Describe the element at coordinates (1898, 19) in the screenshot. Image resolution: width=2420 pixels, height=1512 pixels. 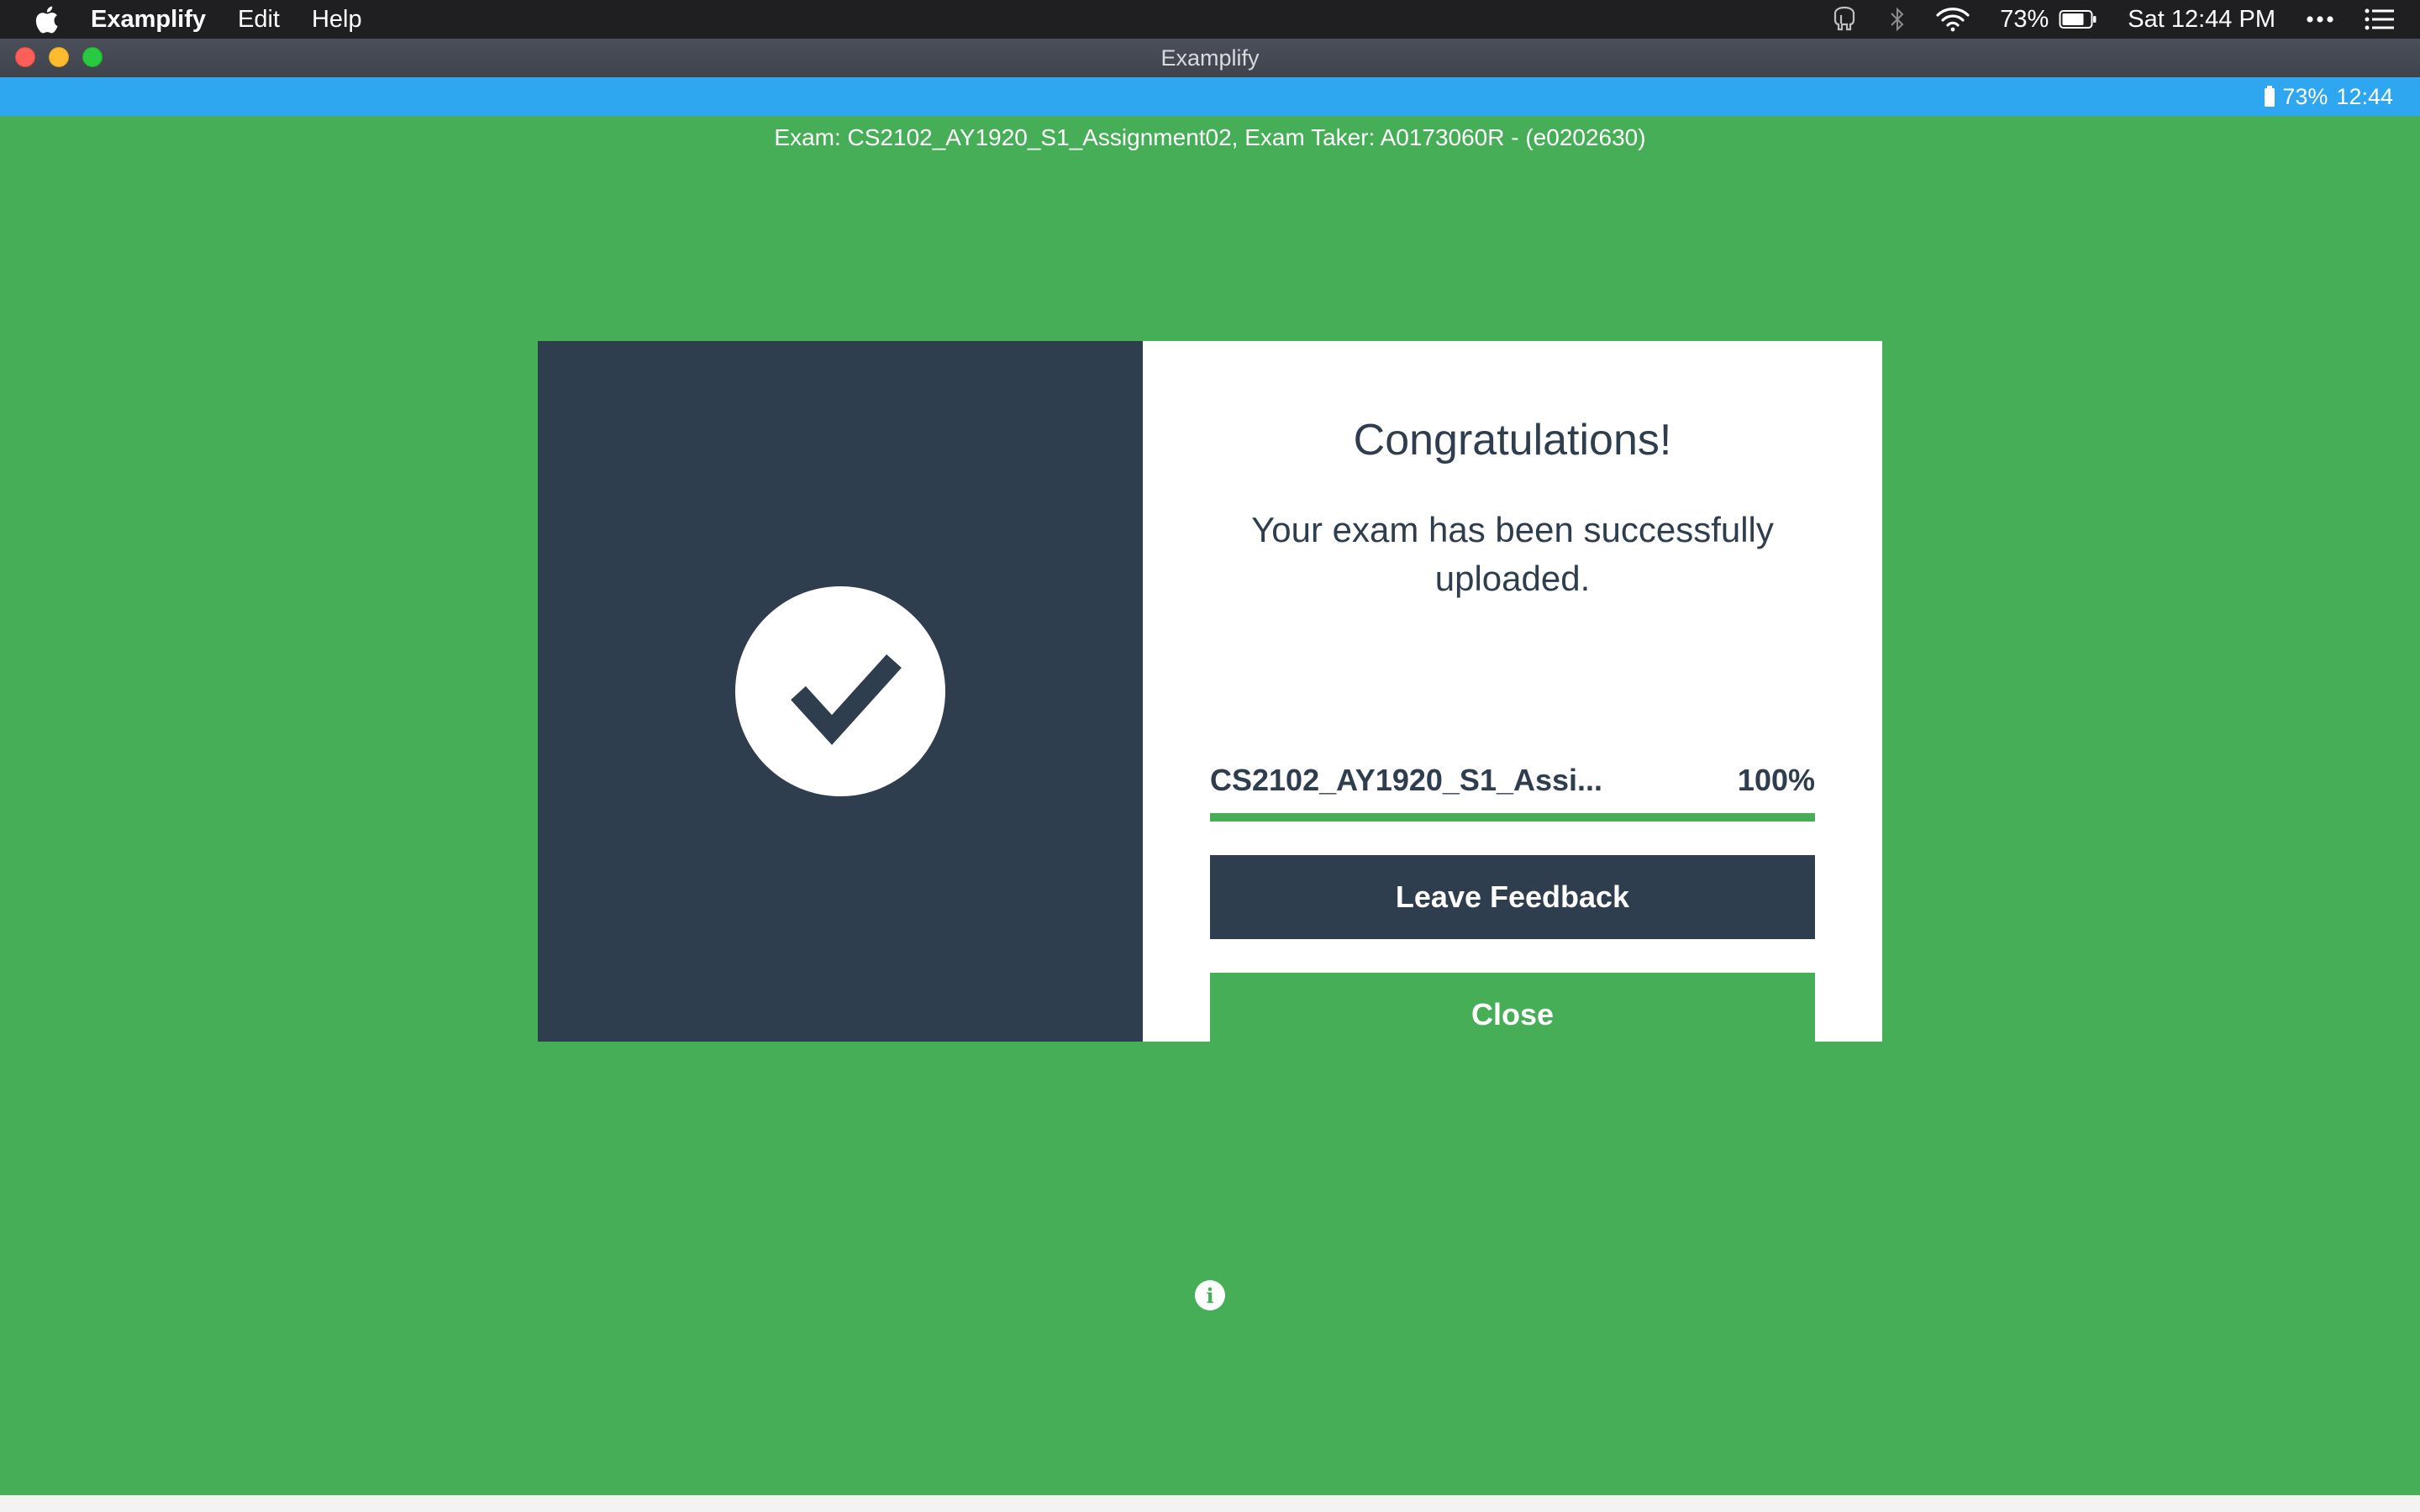
I see `bluetooth-icon` at that location.